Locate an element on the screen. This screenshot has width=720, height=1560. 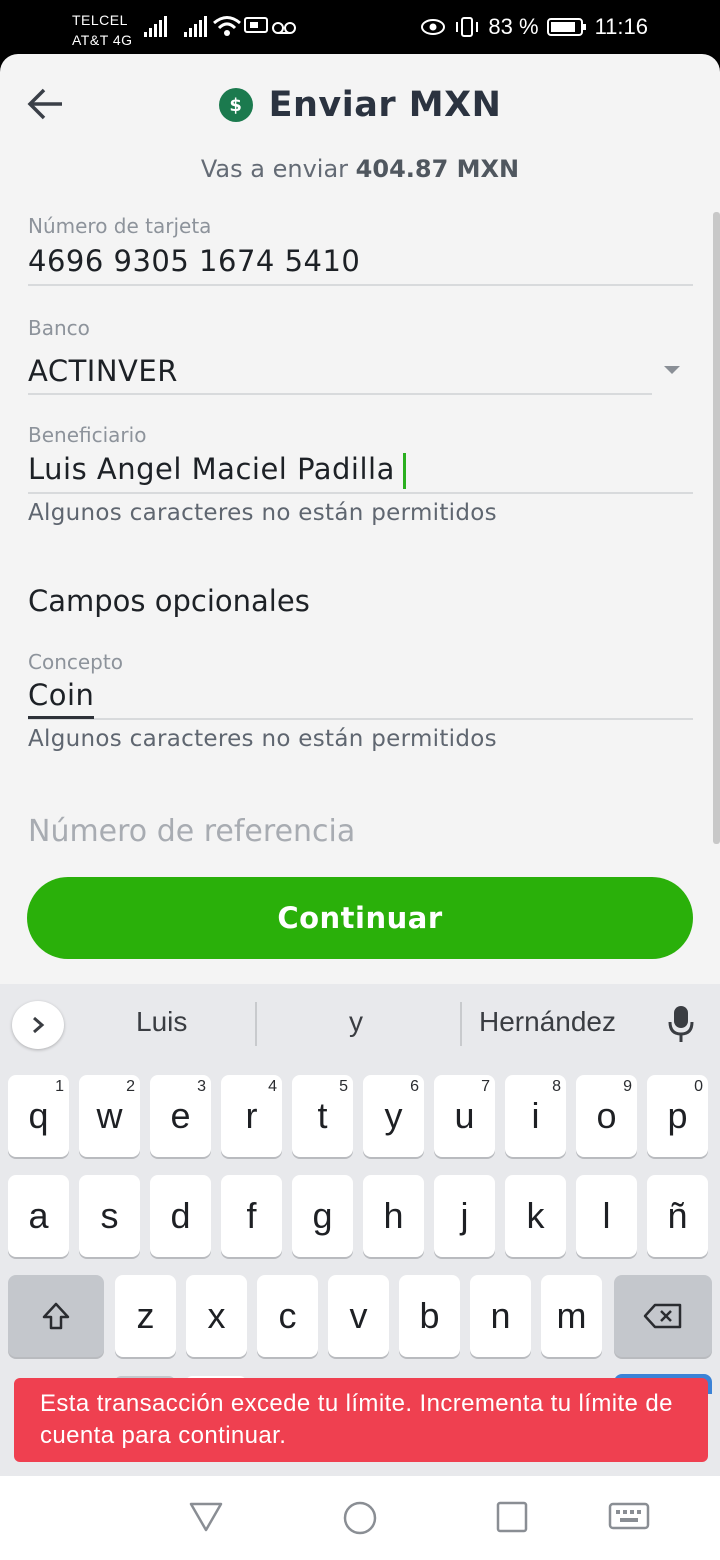
wifi-icon is located at coordinates (227, 26).